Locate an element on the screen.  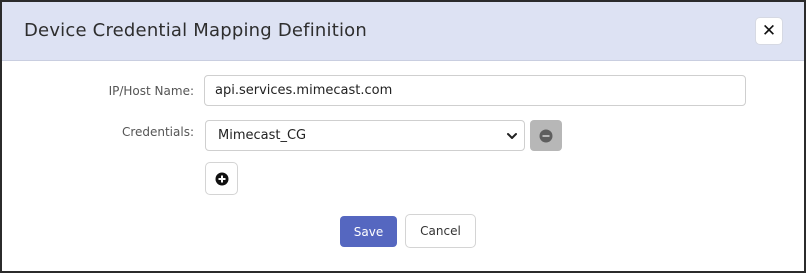
dialog-title: Device Credential Mapping Definition is located at coordinates (195, 30).